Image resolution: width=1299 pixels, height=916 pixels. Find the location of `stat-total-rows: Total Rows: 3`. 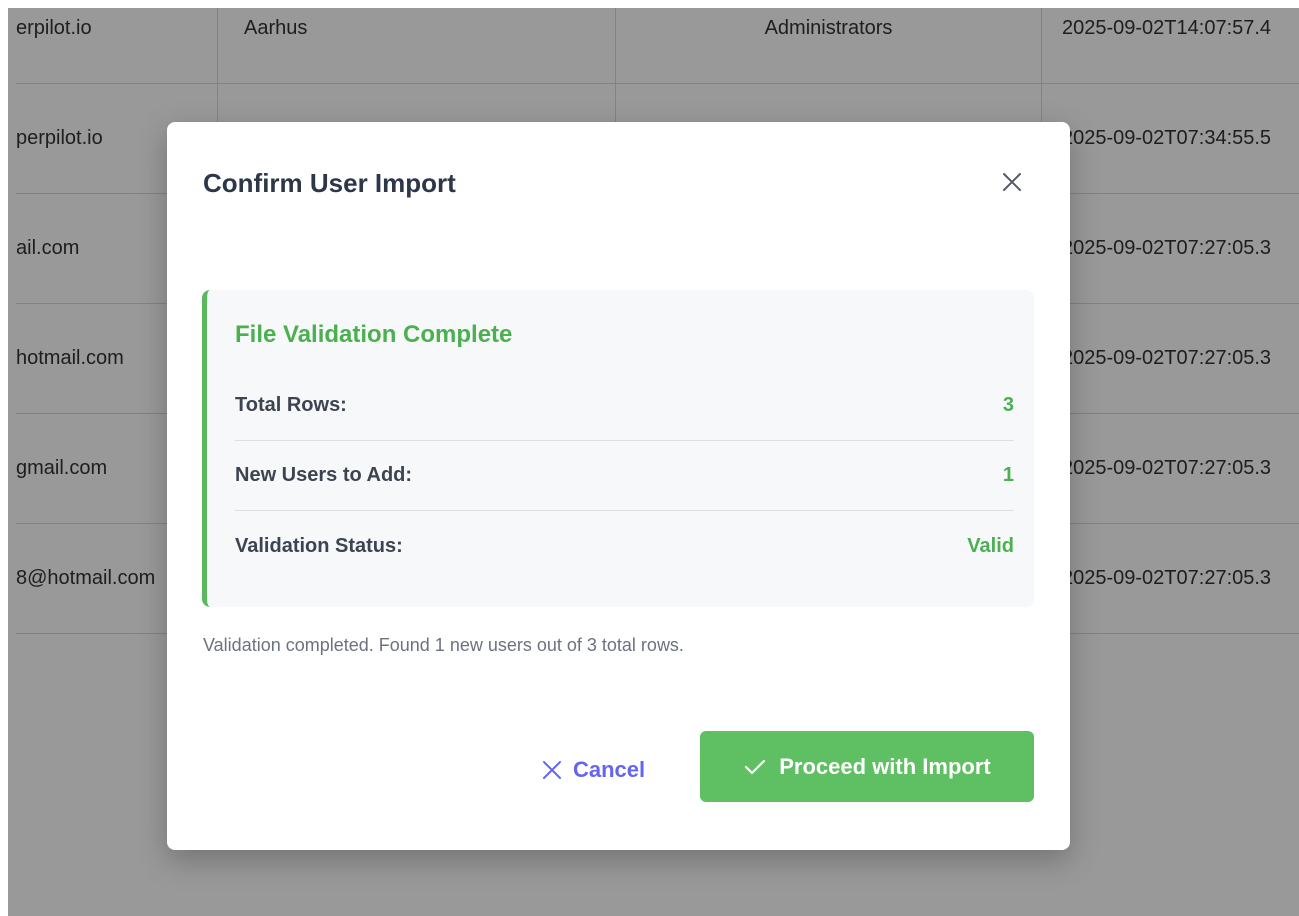

stat-total-rows: Total Rows: 3 is located at coordinates (624, 406).